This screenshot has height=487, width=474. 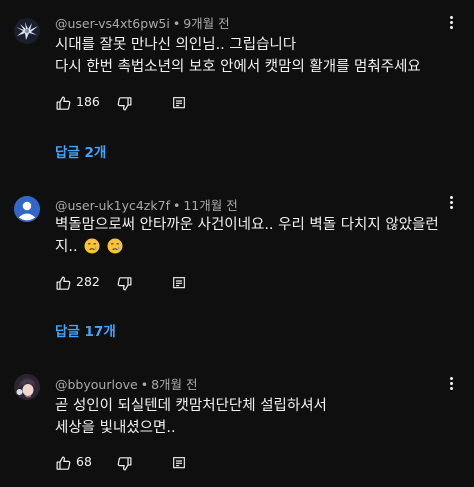 I want to click on comment-line: 벽돌맘으로써 안타까운 사건이네요.. 우리 벽돌 다치지 않았을런, so click(x=247, y=225).